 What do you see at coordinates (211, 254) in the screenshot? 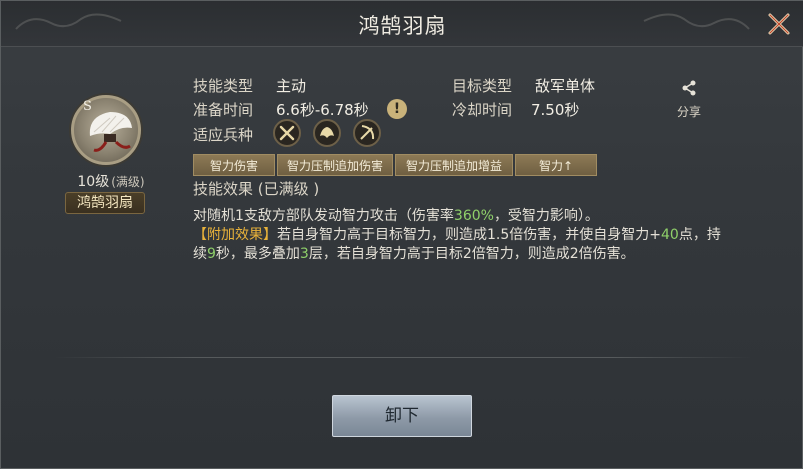
I see `duration-value: 9` at bounding box center [211, 254].